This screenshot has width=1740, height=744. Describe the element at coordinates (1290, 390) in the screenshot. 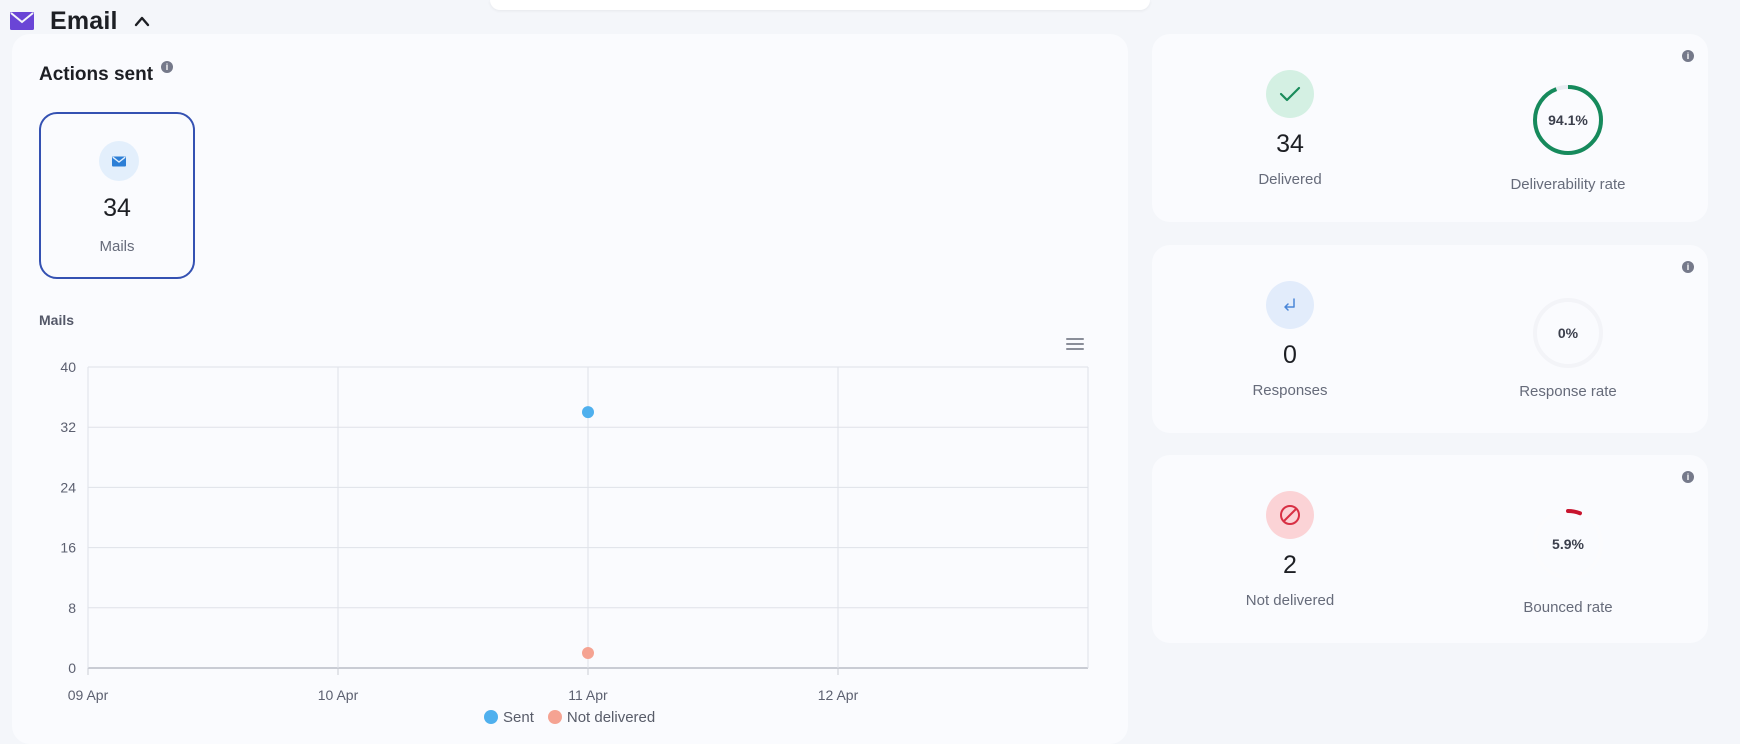

I see `responses-label: Responses` at that location.